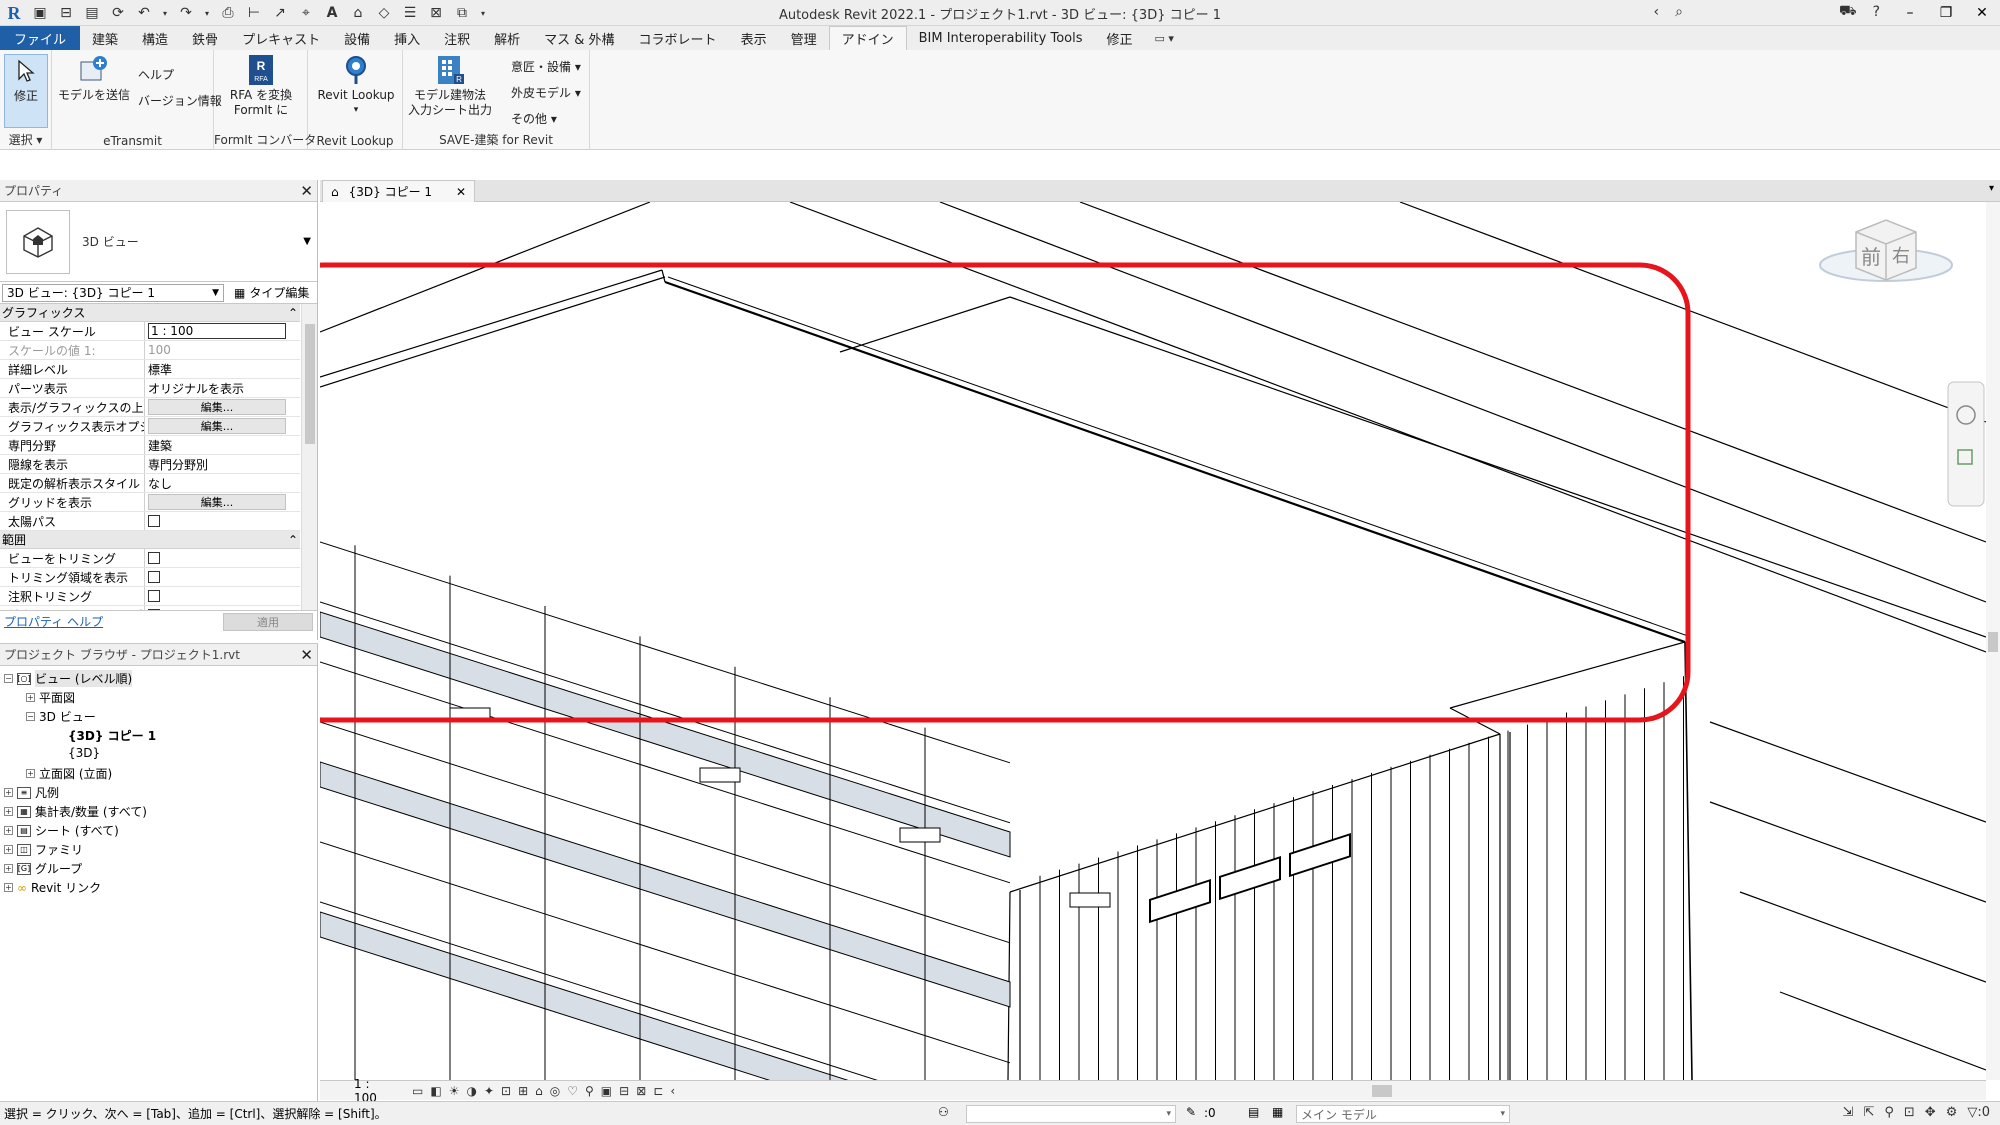 The height and width of the screenshot is (1125, 2000). What do you see at coordinates (92, 13) in the screenshot?
I see `save-icon: ▤` at bounding box center [92, 13].